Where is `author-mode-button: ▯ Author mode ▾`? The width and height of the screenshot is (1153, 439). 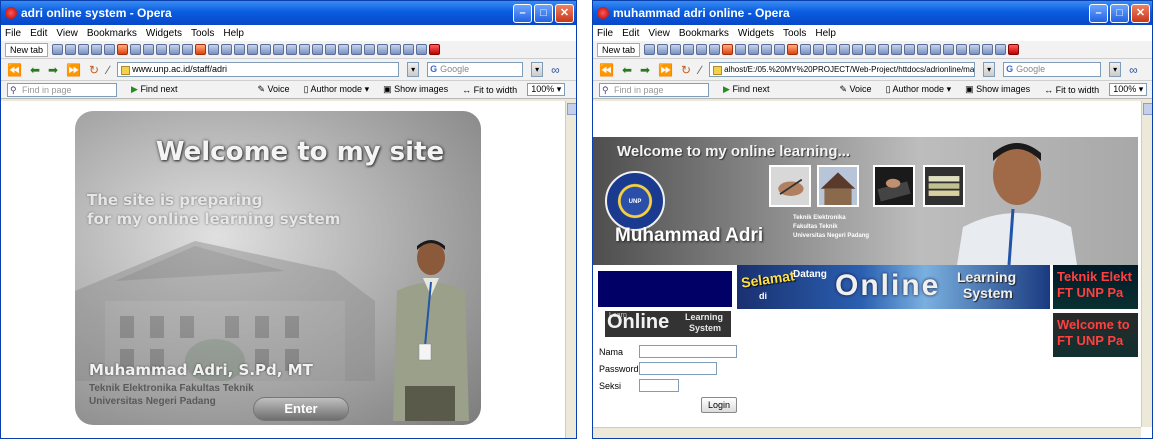
author-mode-button: ▯ Author mode ▾ is located at coordinates (919, 89).